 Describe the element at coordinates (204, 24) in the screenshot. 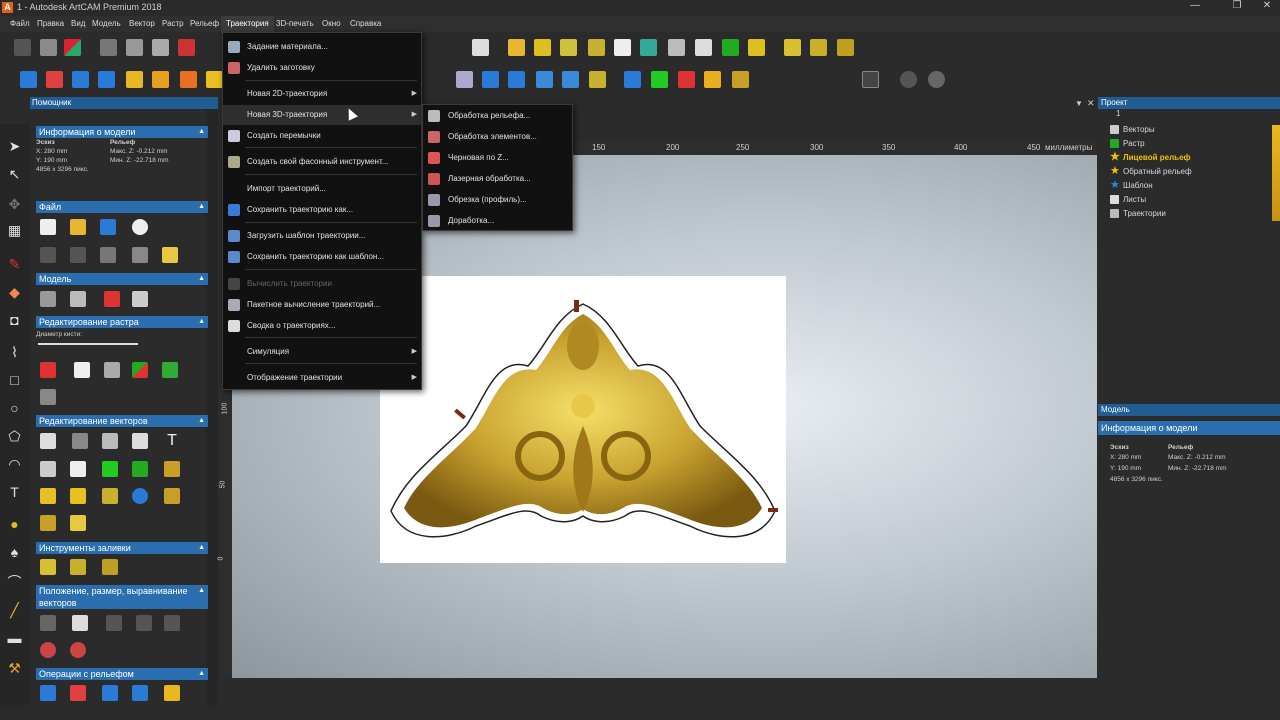

I see `menu-relief: Рельеф` at that location.